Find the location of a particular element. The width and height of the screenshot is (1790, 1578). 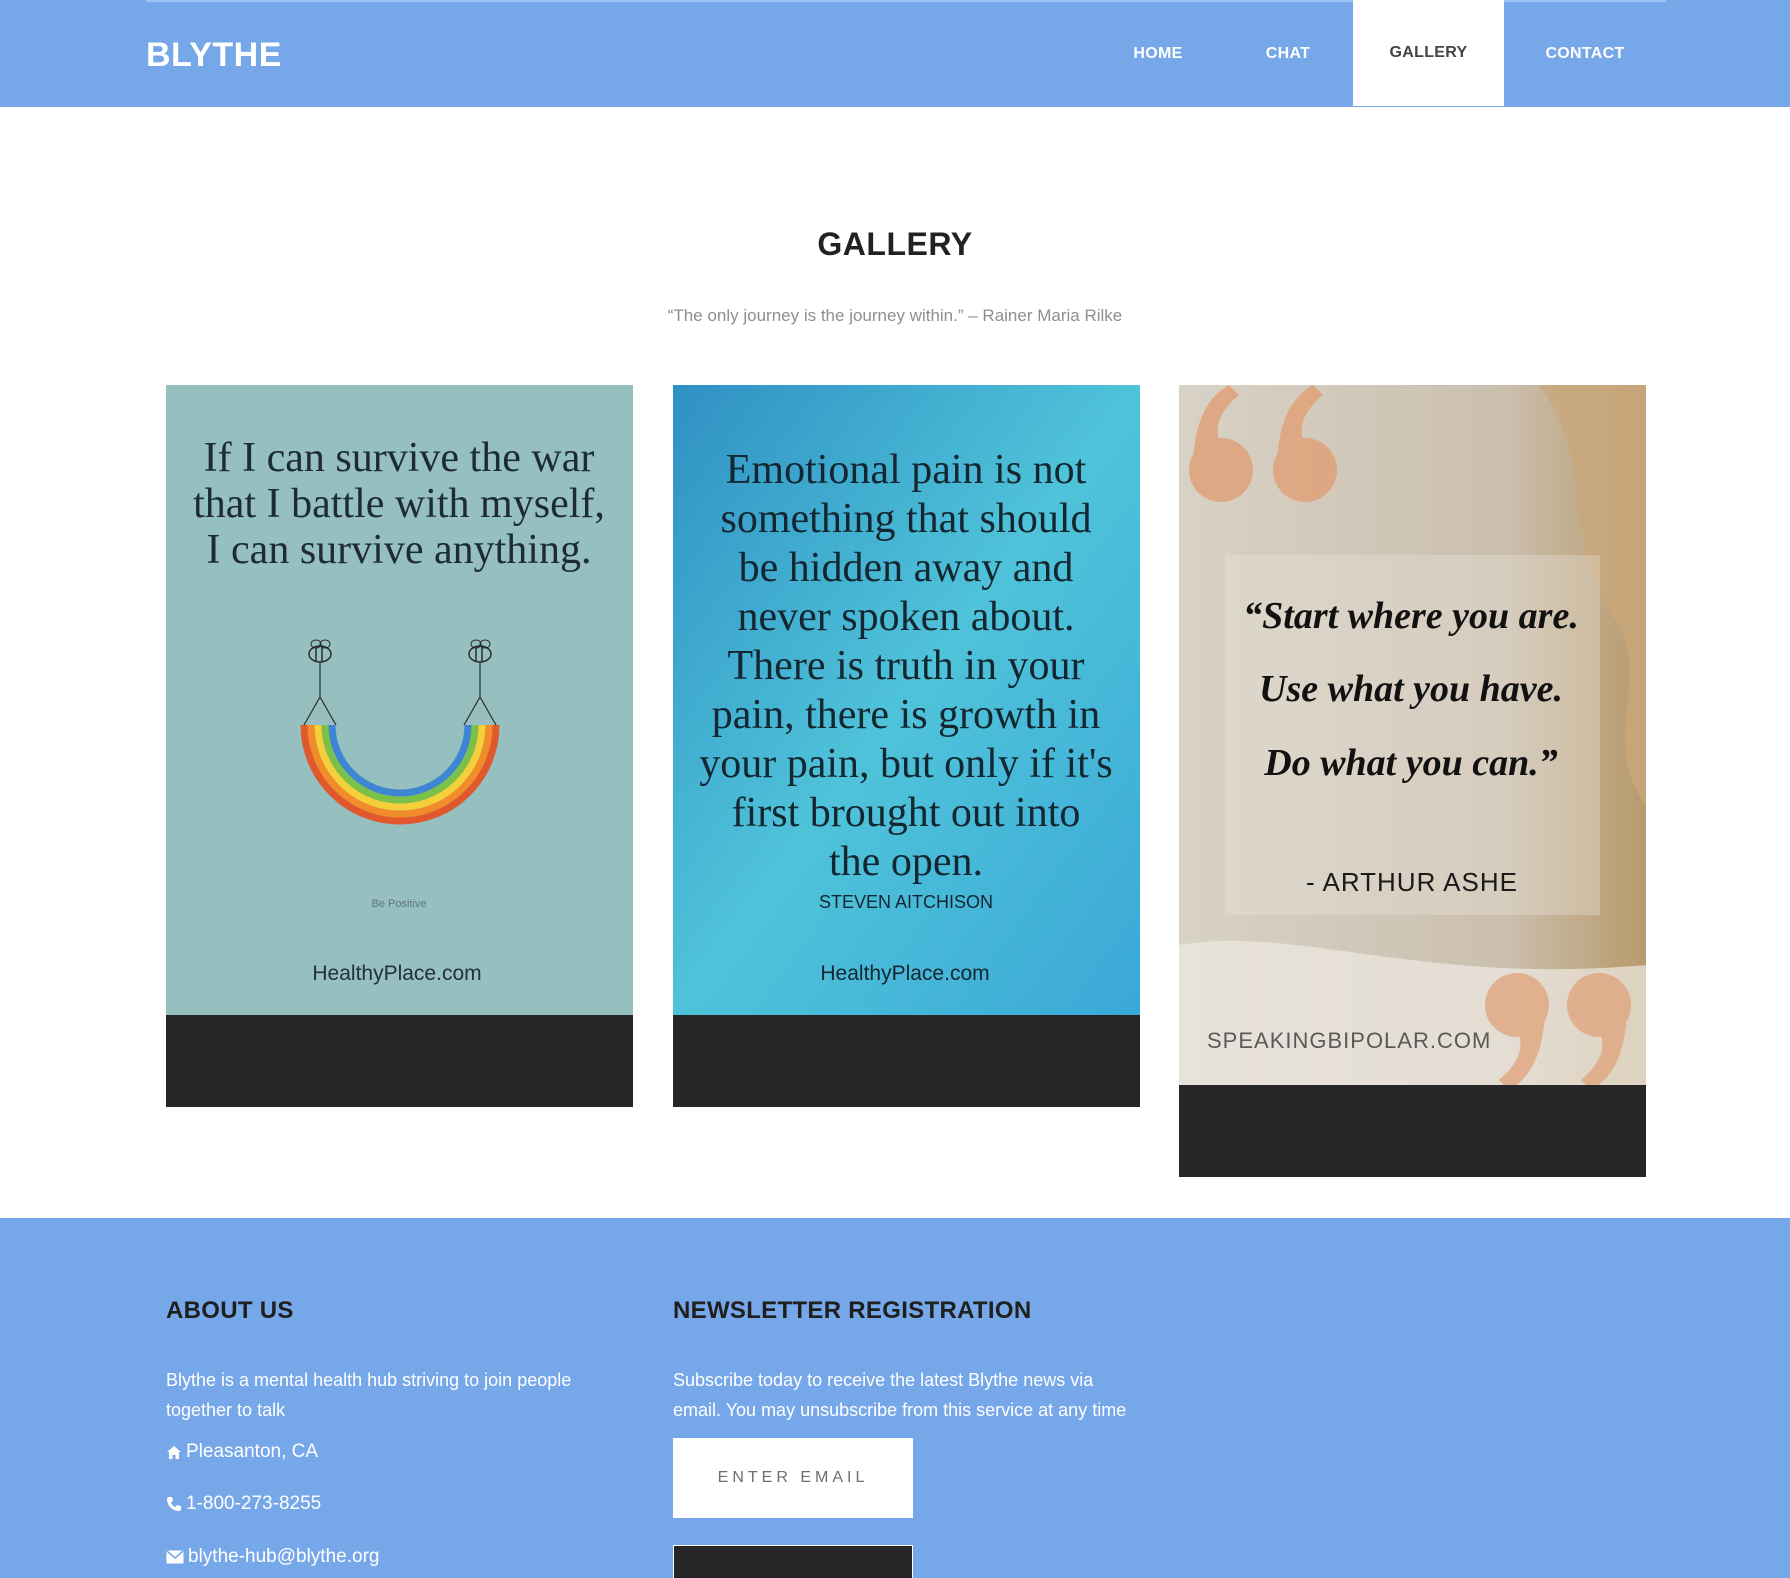

card1-line-3: I can survive anything. is located at coordinates (399, 550).